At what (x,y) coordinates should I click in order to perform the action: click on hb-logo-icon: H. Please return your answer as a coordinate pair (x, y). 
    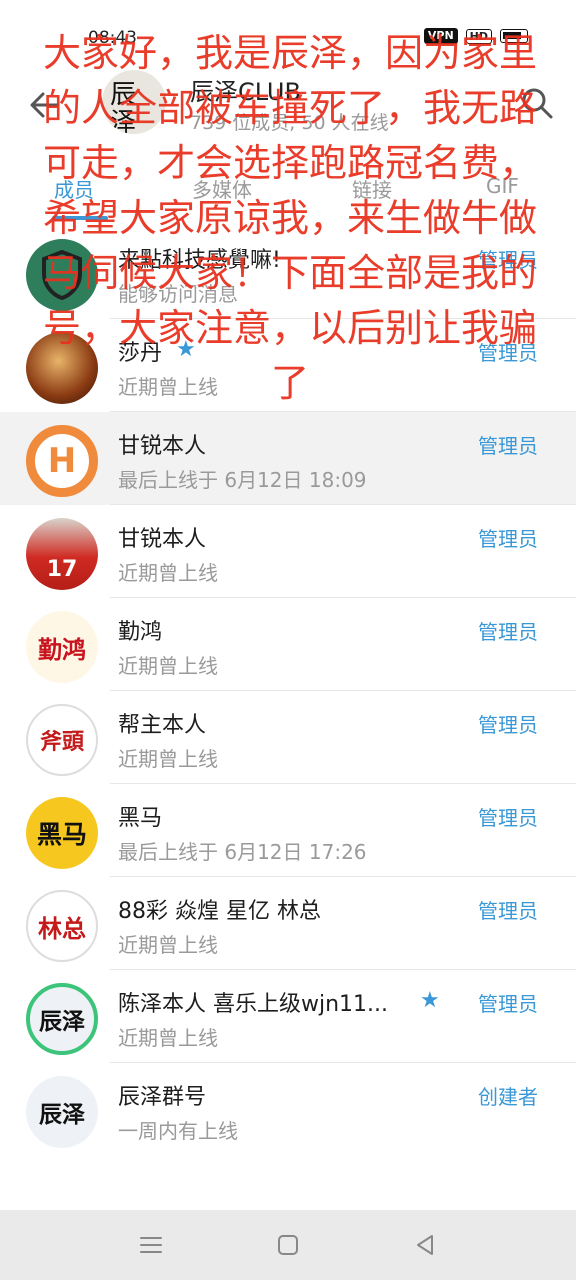
    Looking at the image, I should click on (62, 461).